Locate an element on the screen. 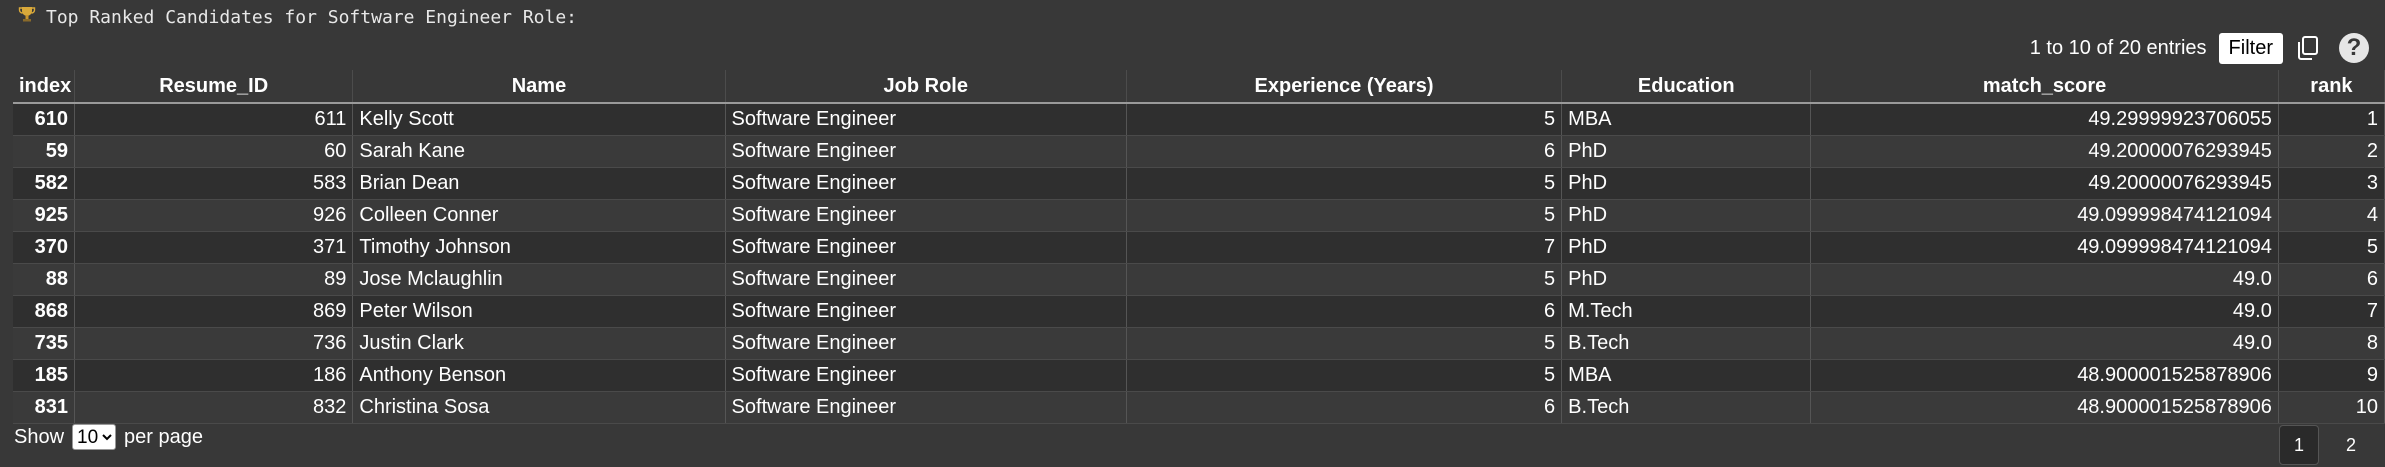  cell-index: 59 is located at coordinates (44, 151).